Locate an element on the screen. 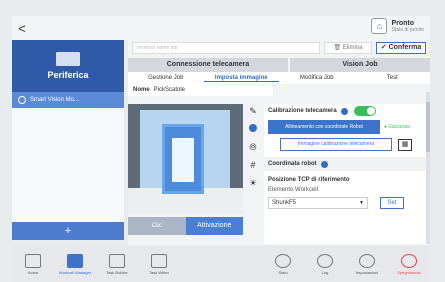 This screenshot has height=282, width=445. nav-right: Stato Log Impostazioni Spegnimento is located at coordinates (346, 264).